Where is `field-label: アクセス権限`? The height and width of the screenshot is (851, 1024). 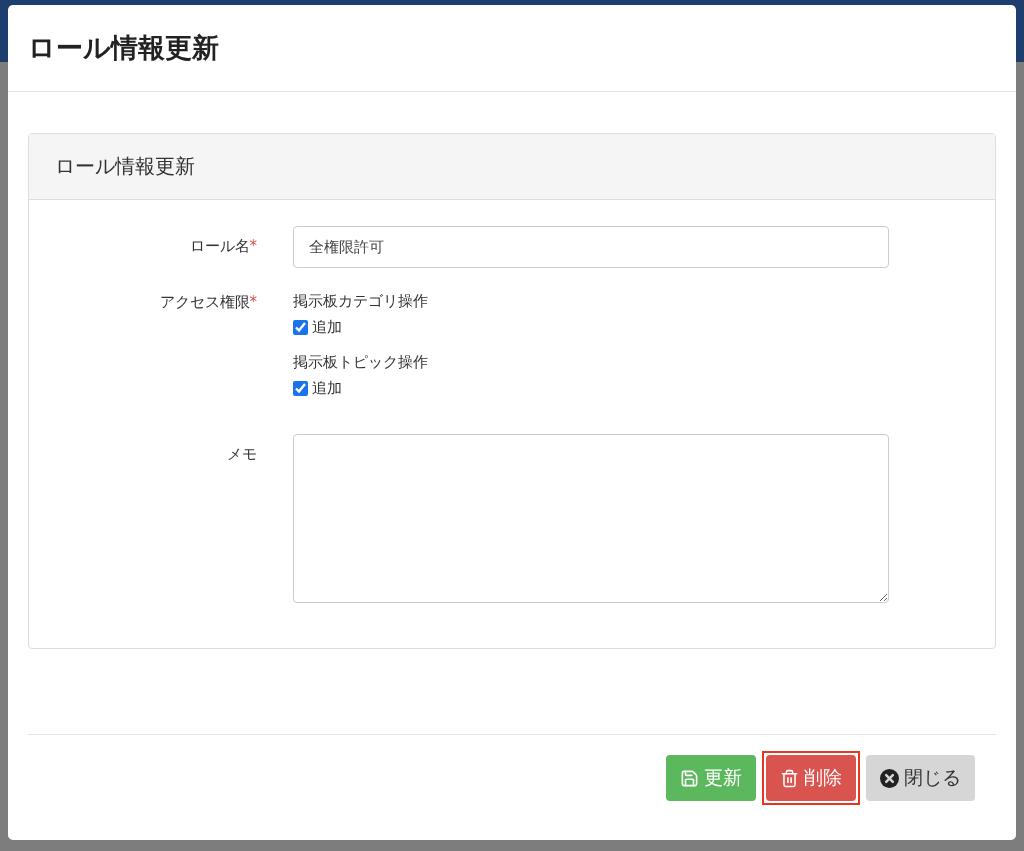
field-label: アクセス権限 is located at coordinates (204, 302).